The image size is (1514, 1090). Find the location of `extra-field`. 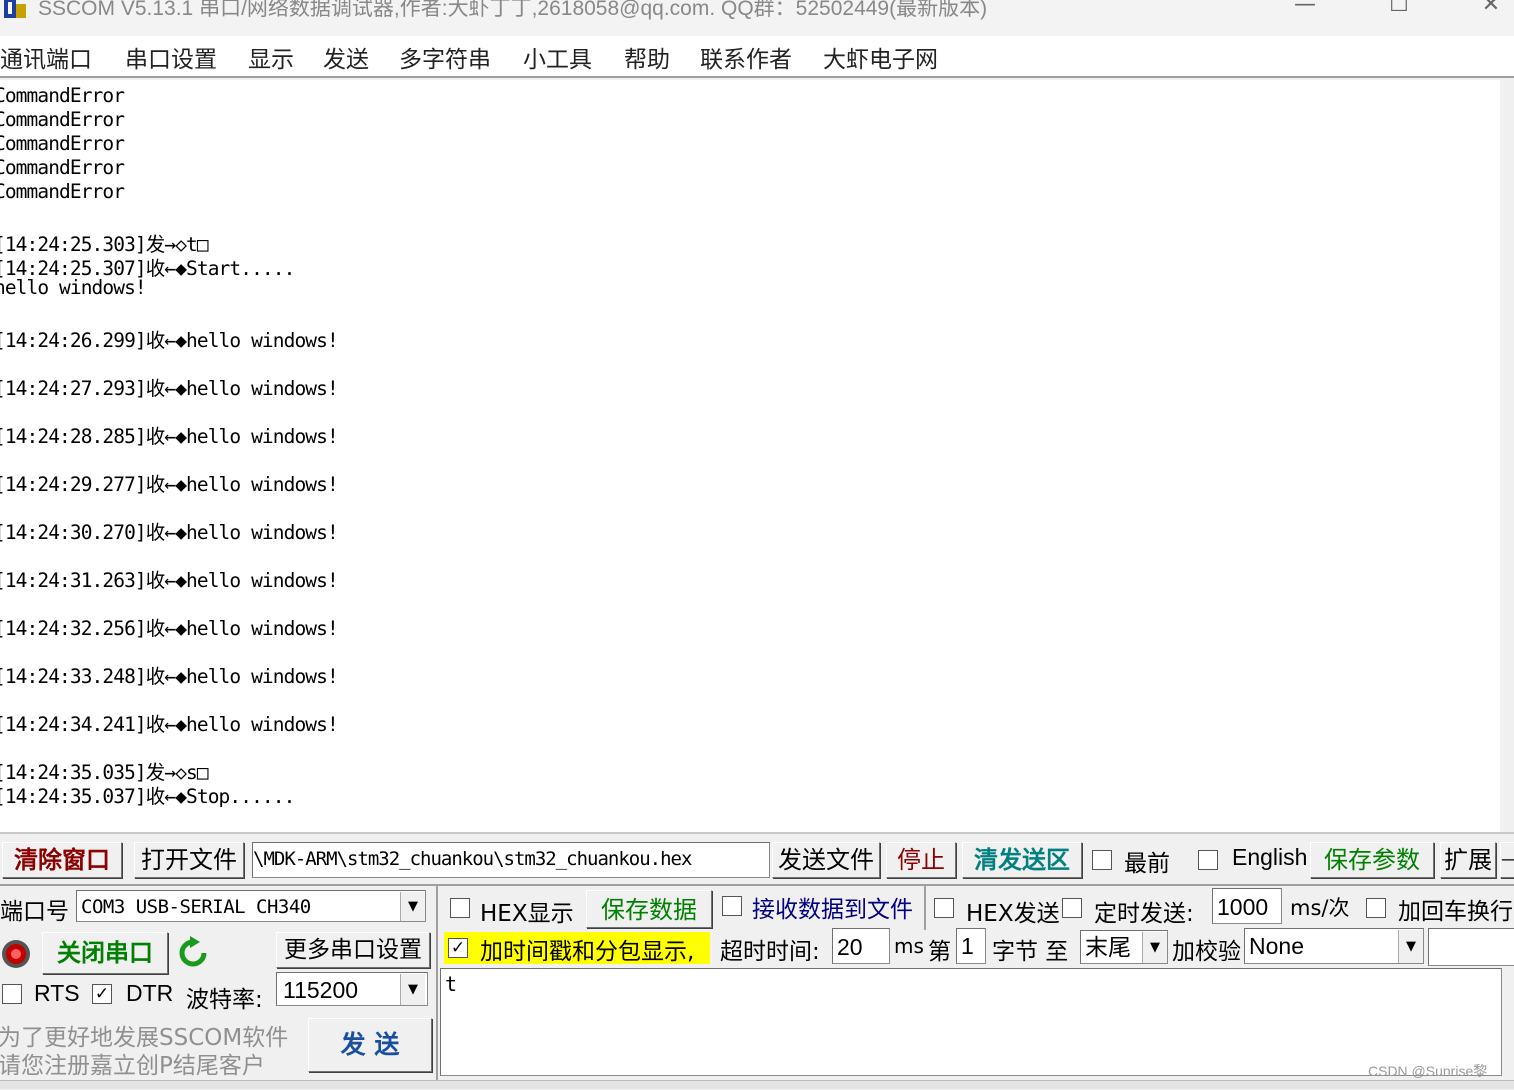

extra-field is located at coordinates (1471, 947).